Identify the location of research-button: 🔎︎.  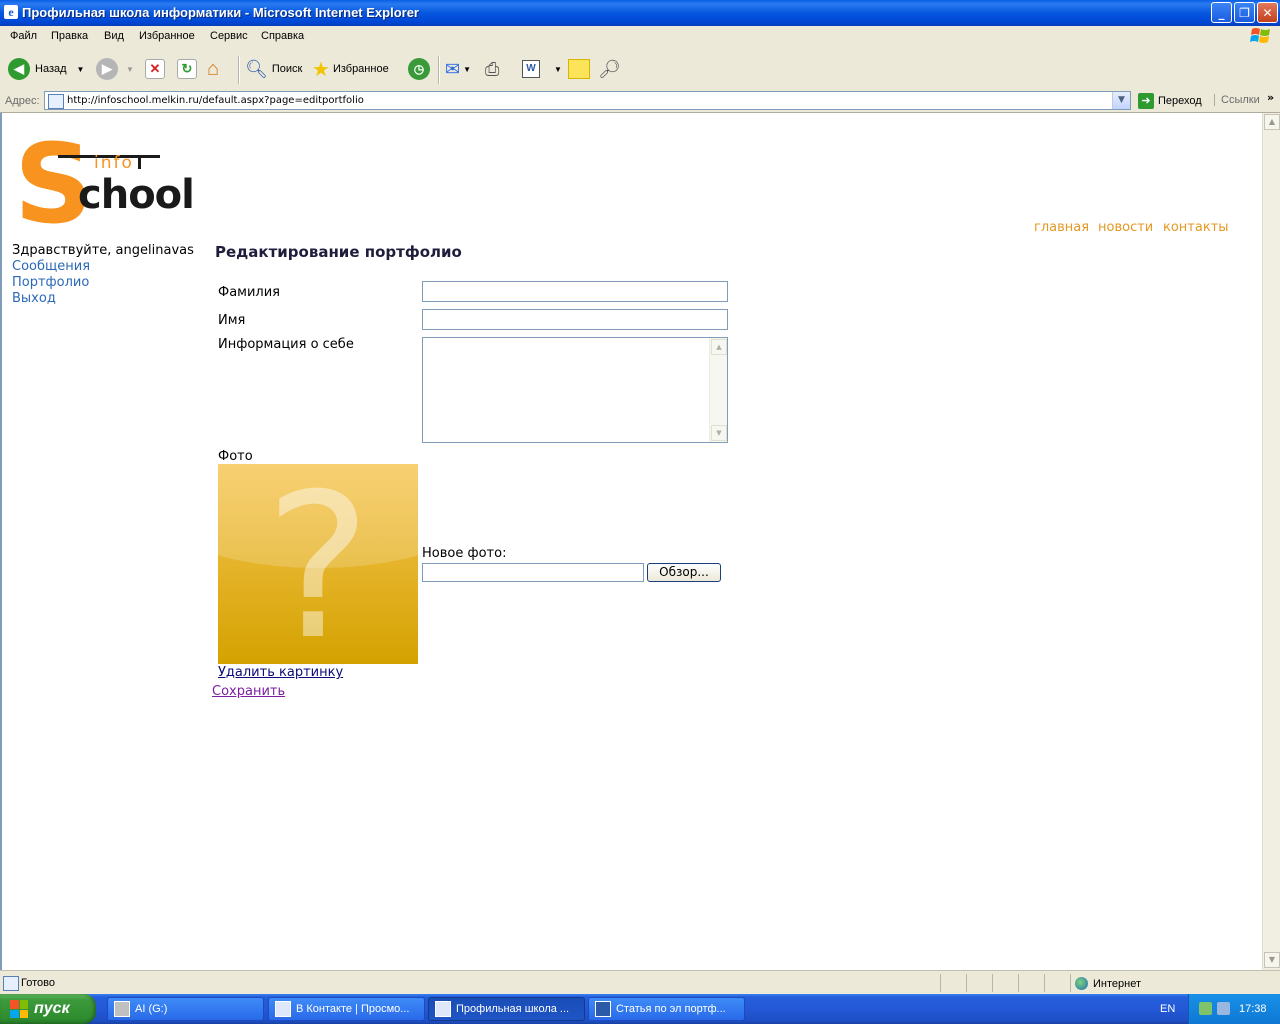
(609, 69).